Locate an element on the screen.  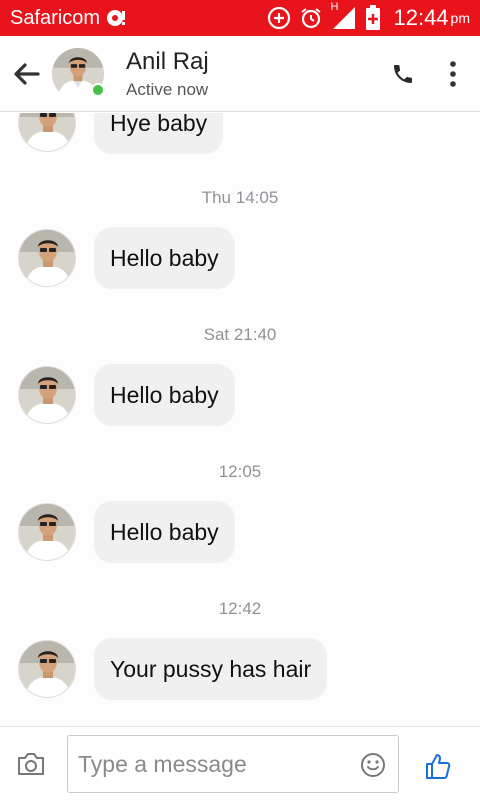
contact-info: Anil Raj Active now is located at coordinates (167, 74).